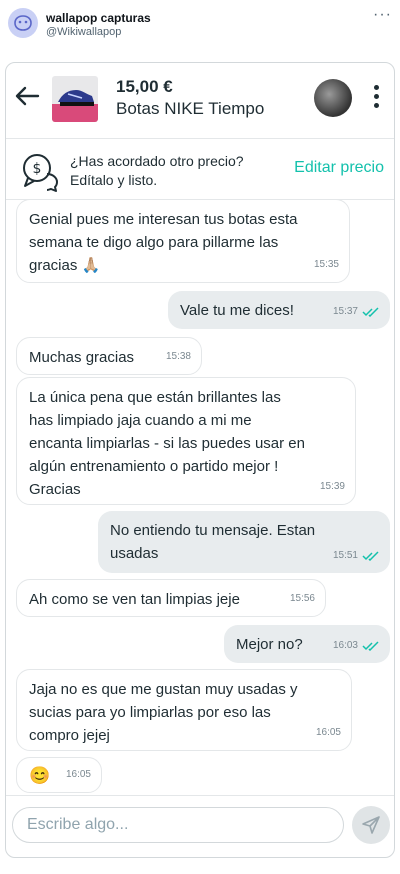 This screenshot has width=400, height=874. Describe the element at coordinates (339, 168) in the screenshot. I see `edit-price-link: Editar precio` at that location.